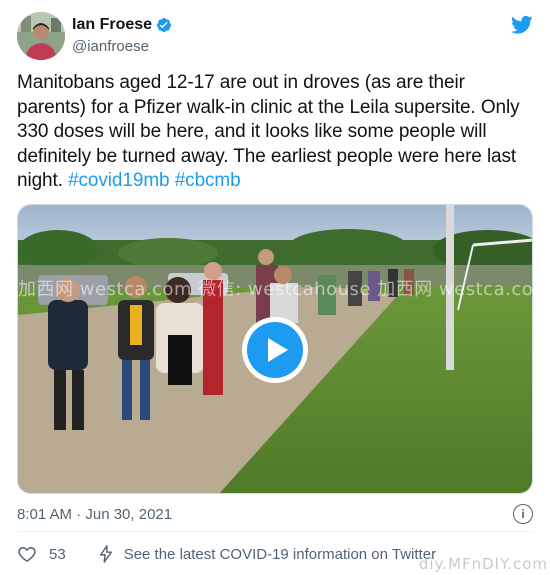  I want to click on author-name: Ian Froese, so click(112, 25).